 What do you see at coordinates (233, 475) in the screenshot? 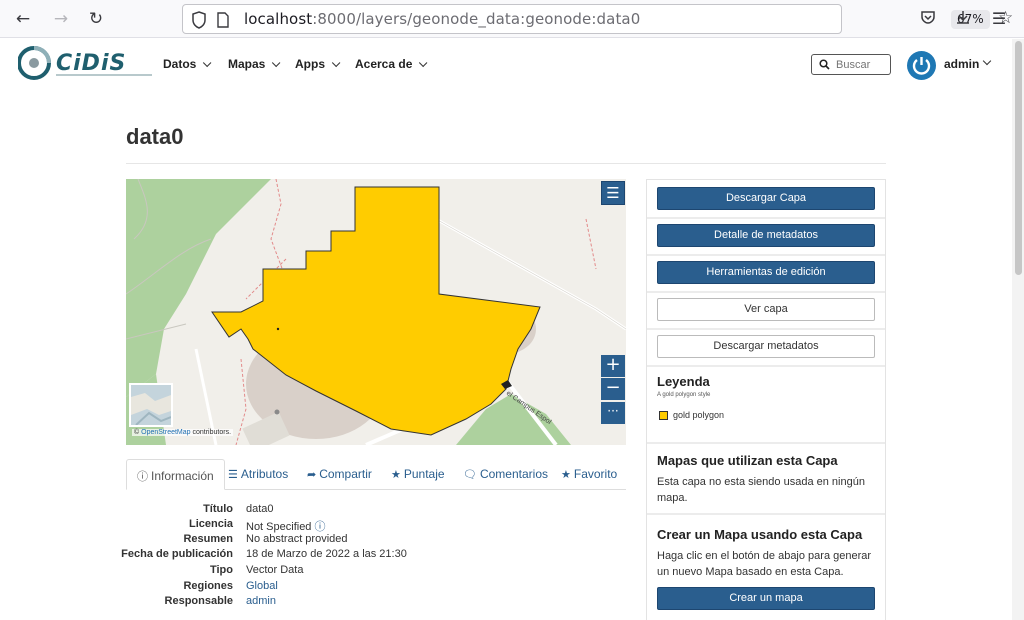
I see `list-icon: ☰` at bounding box center [233, 475].